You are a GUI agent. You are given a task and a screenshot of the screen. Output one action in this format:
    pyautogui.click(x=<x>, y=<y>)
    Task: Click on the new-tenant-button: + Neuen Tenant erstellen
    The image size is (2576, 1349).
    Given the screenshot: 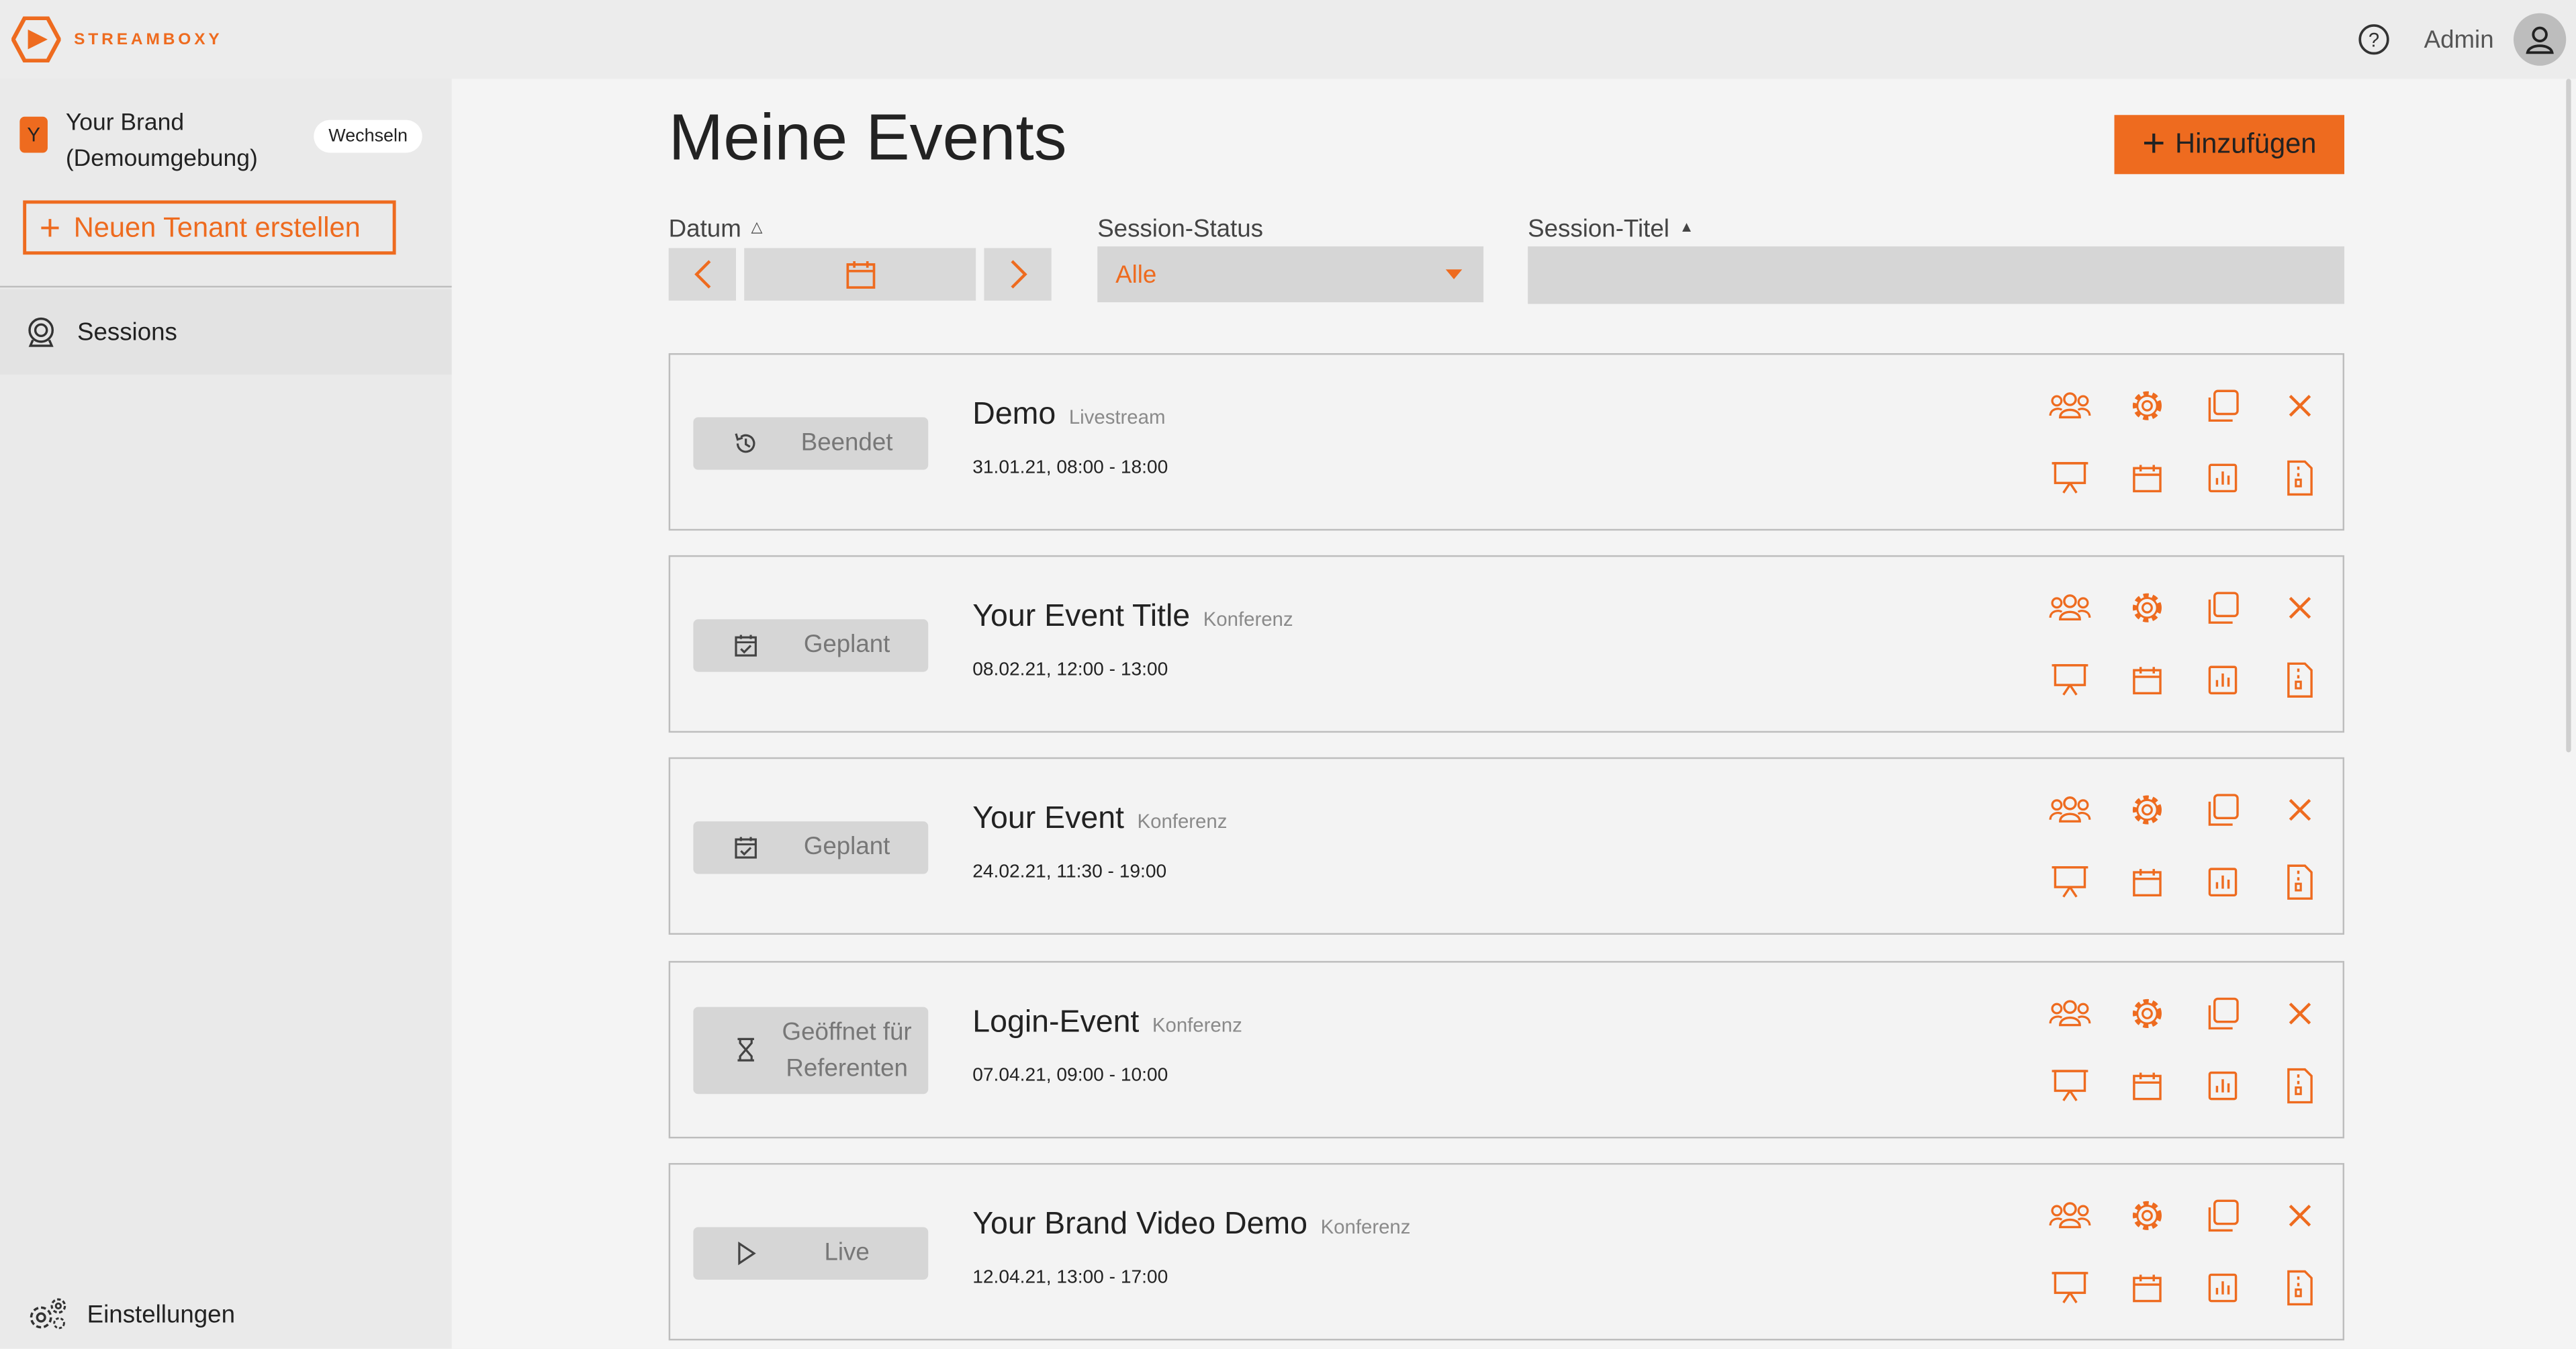 What is the action you would take?
    pyautogui.click(x=209, y=227)
    